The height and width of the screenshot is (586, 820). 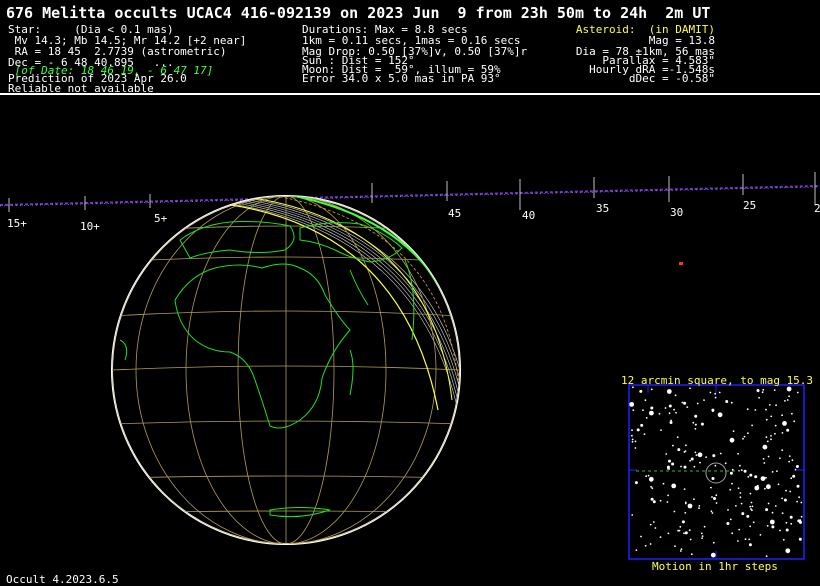 What do you see at coordinates (529, 215) in the screenshot?
I see `timeline-label-40: 40` at bounding box center [529, 215].